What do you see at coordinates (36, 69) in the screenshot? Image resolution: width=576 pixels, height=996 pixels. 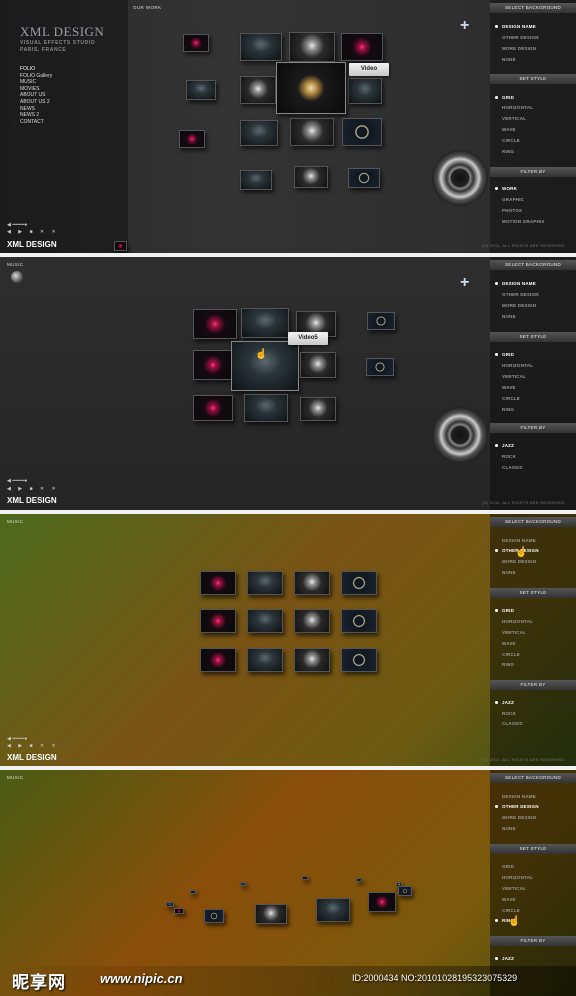 I see `menu-item-folio: FOLIO` at bounding box center [36, 69].